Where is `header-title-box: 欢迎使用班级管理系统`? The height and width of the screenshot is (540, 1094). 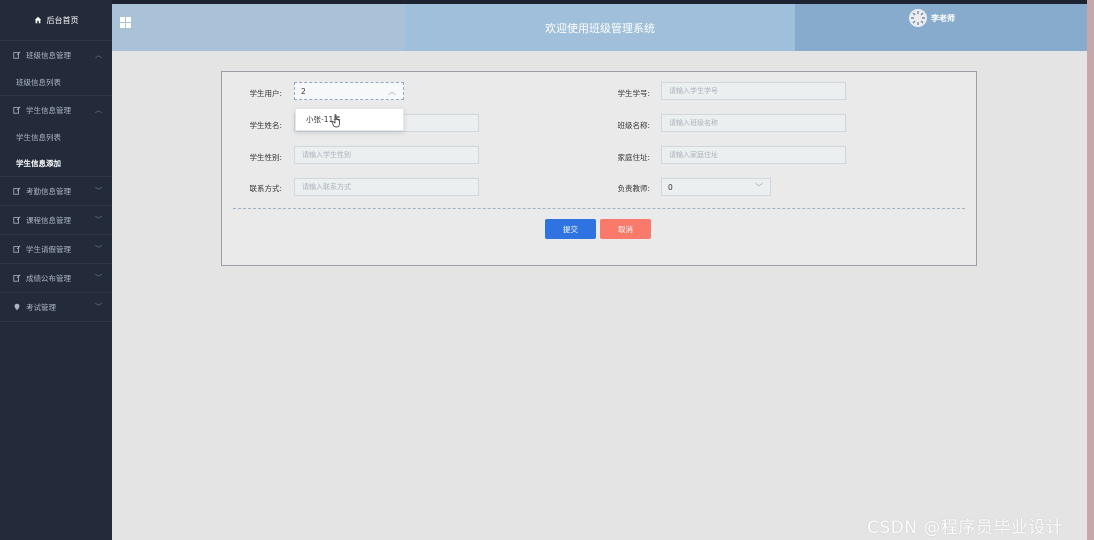
header-title-box: 欢迎使用班级管理系统 is located at coordinates (600, 27).